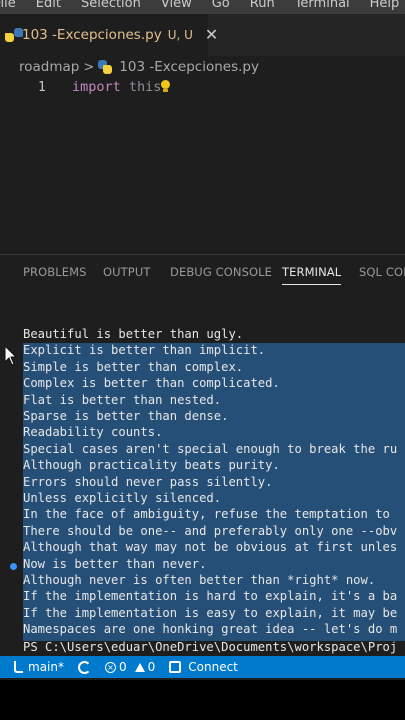 Image resolution: width=405 pixels, height=720 pixels. I want to click on status-bar: main* × 0 0 Connect, so click(202, 667).